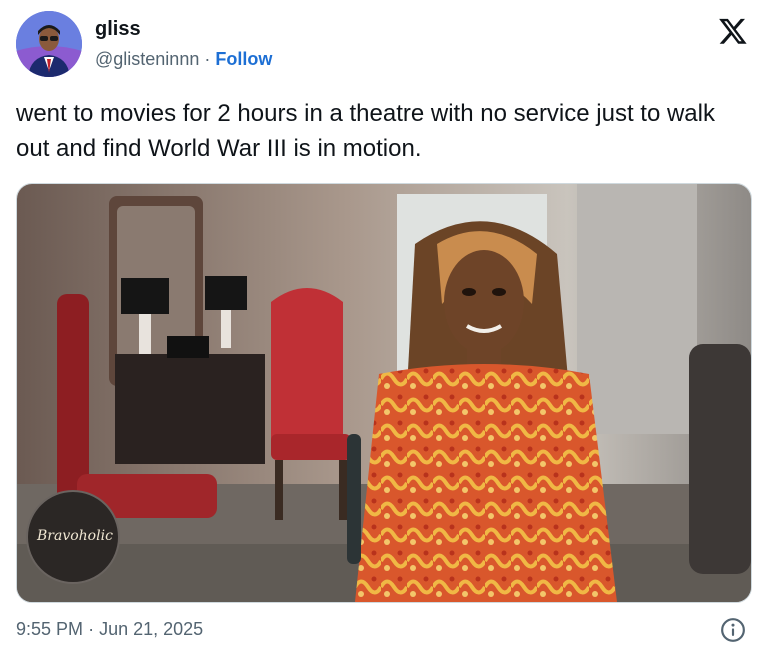 This screenshot has height=656, width=768. I want to click on handle-row: @glisteninnn · Follow, so click(183, 59).